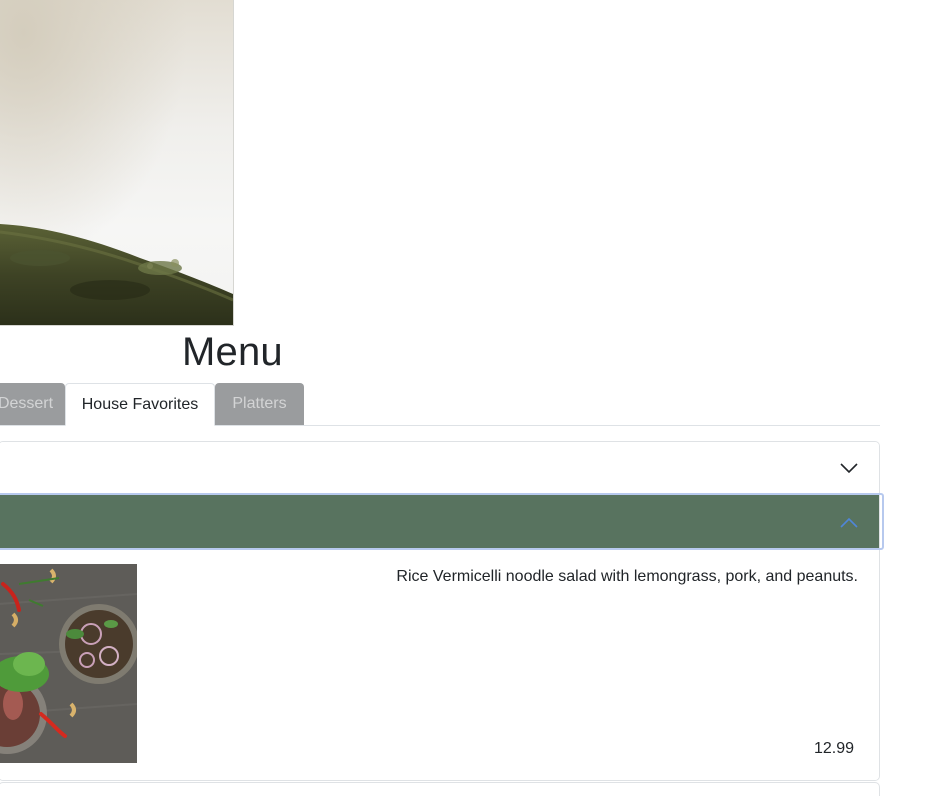 The width and height of the screenshot is (939, 796). What do you see at coordinates (117, 163) in the screenshot?
I see `hero-image` at bounding box center [117, 163].